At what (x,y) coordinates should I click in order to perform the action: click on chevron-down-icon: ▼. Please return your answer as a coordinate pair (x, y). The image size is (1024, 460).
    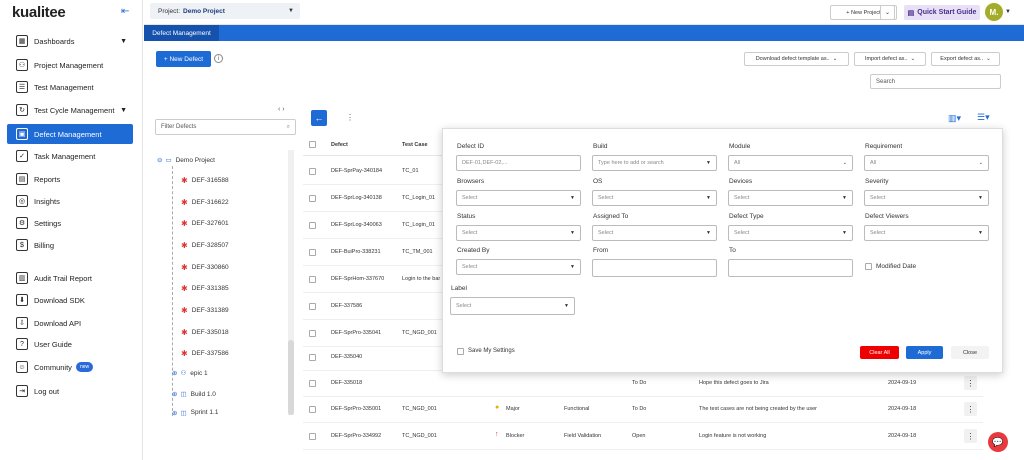
    Looking at the image, I should click on (1008, 12).